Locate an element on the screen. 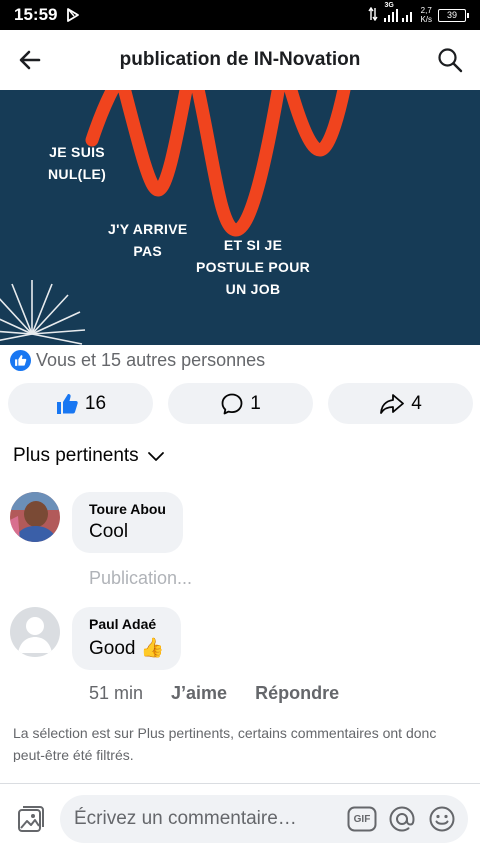 Image resolution: width=480 pixels, height=854 pixels. default-avatar-icon is located at coordinates (35, 632).